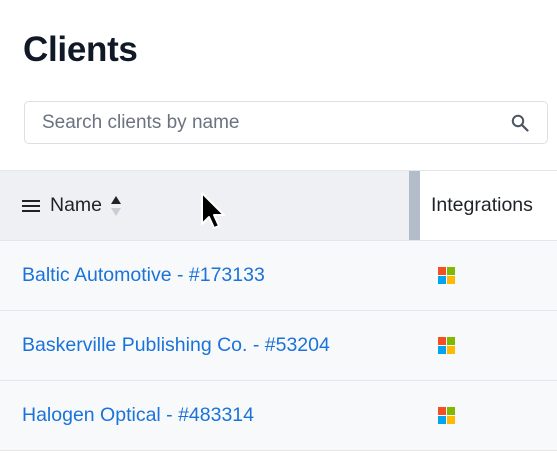 The height and width of the screenshot is (453, 557). What do you see at coordinates (414, 205) in the screenshot?
I see `column-resize-handle` at bounding box center [414, 205].